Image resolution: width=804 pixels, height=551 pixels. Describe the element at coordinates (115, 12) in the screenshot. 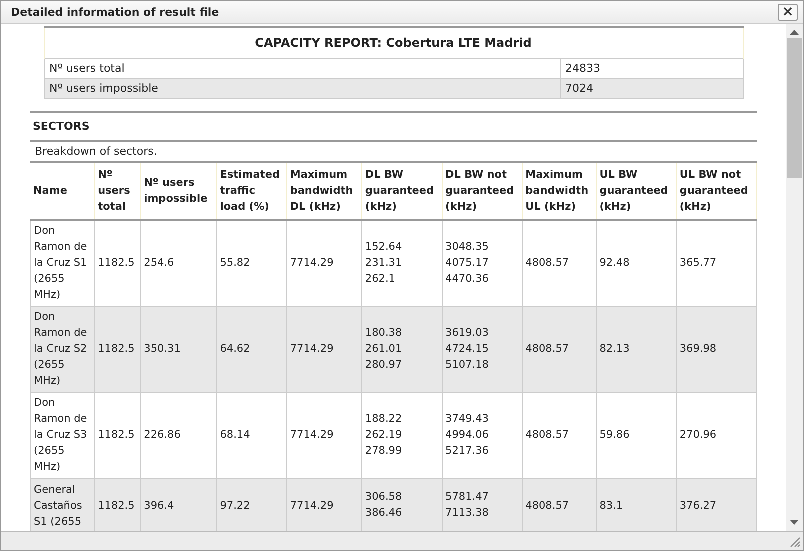

I see `window-title: Detailed information of result file` at that location.